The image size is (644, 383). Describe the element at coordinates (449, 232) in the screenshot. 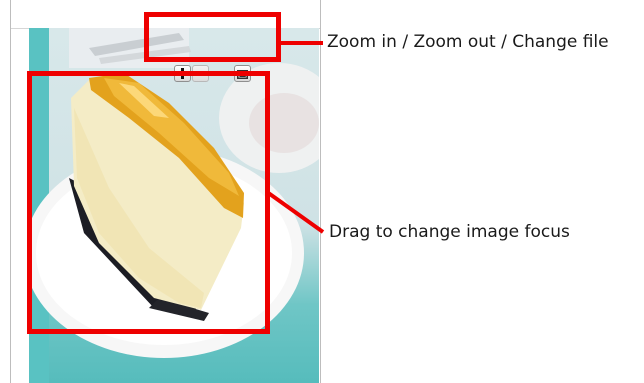

I see `image-callout-label: Drag to change image focus` at that location.